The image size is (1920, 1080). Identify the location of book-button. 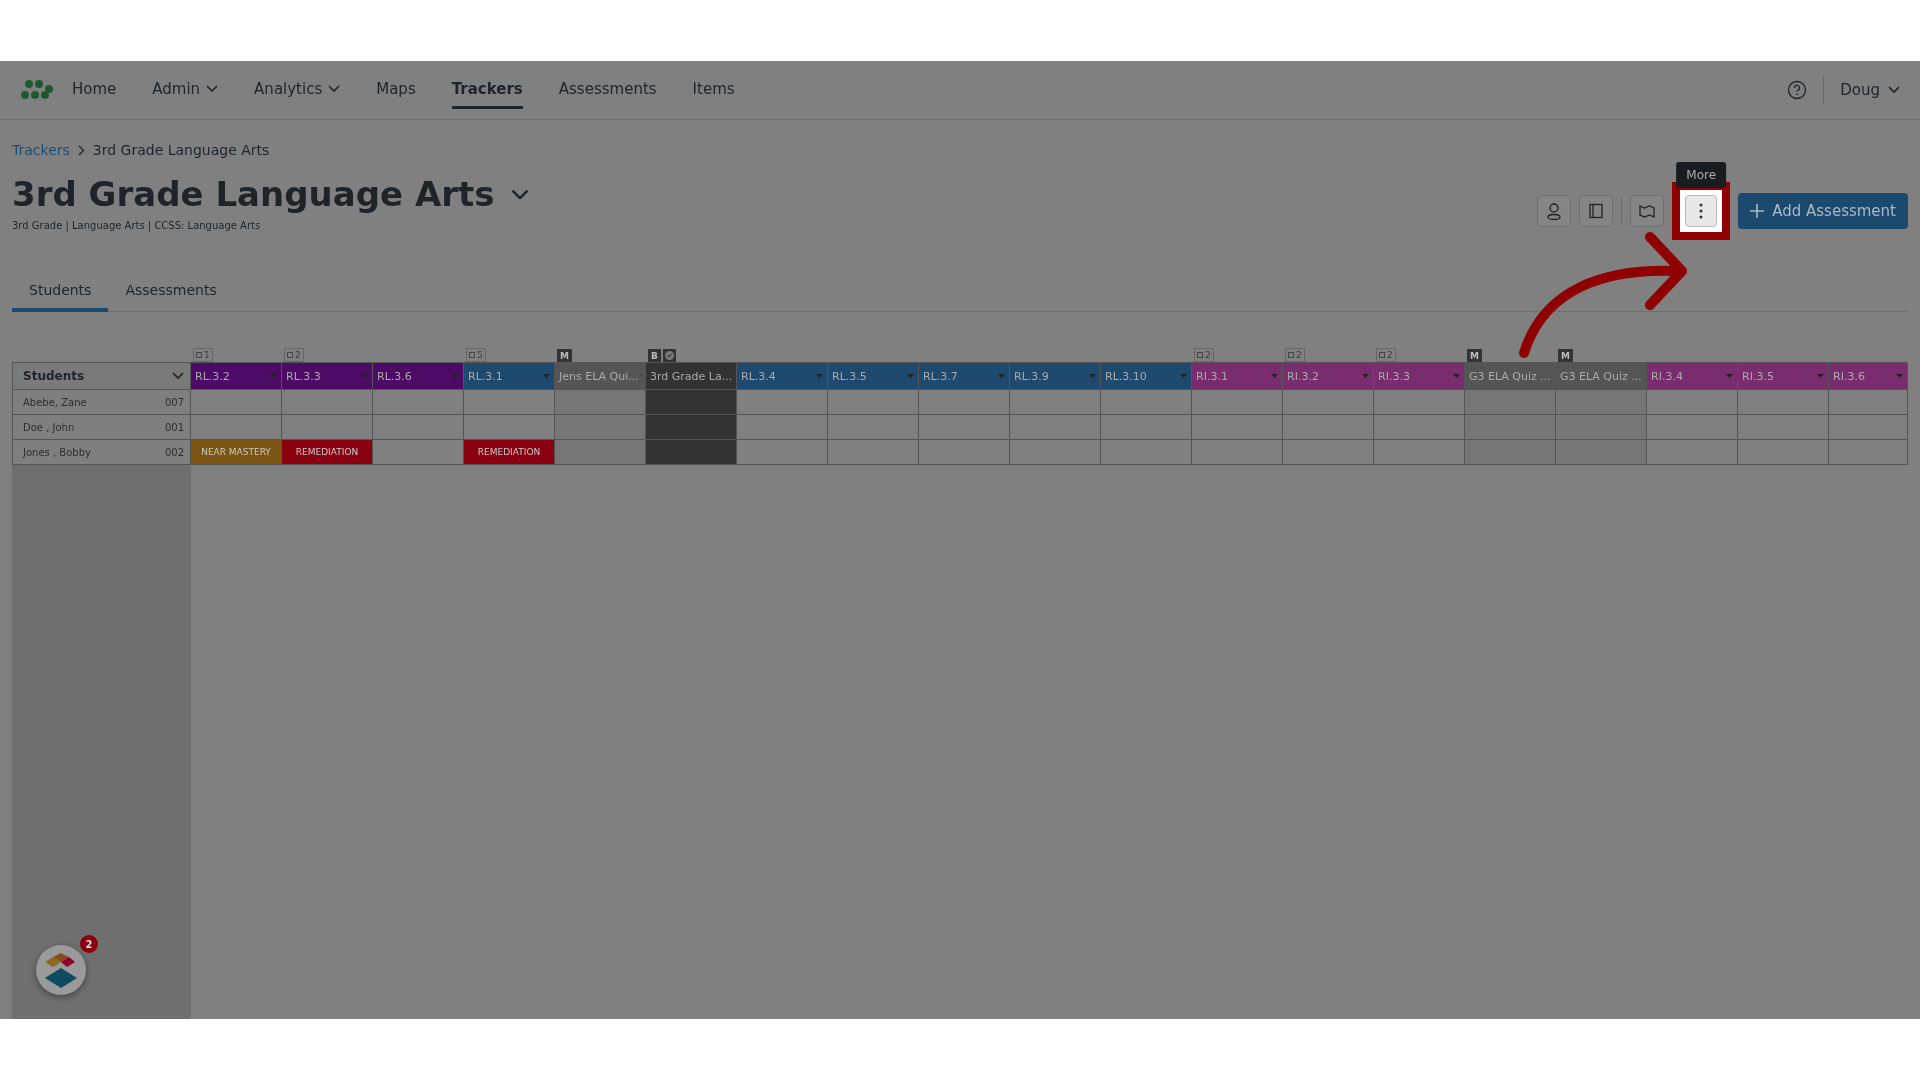
(1596, 211).